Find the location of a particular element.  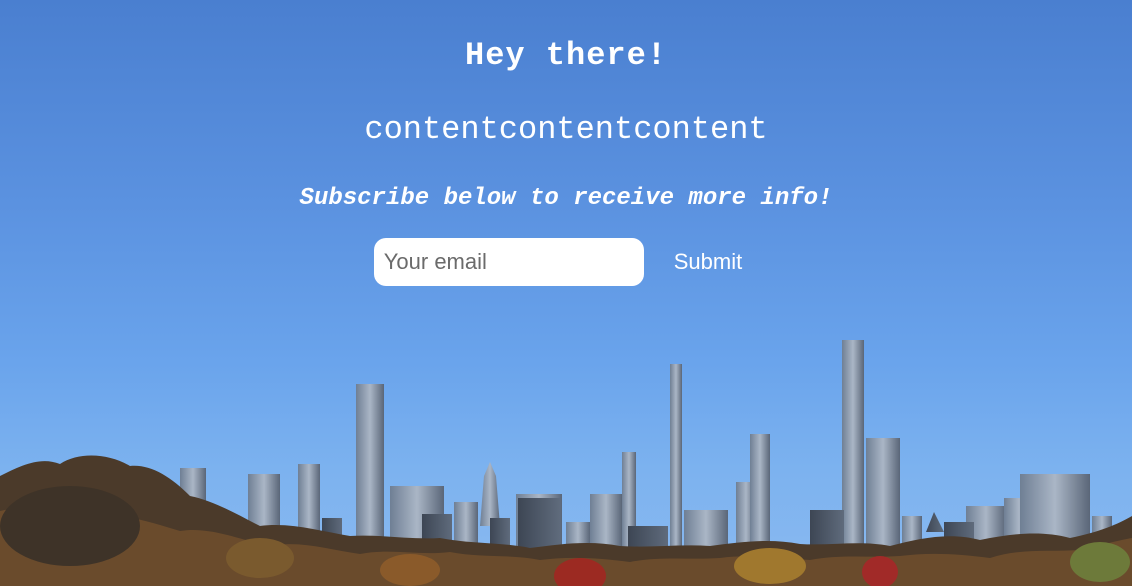

subscribe-subtitle: Subscribe below to receive more info! is located at coordinates (566, 198).